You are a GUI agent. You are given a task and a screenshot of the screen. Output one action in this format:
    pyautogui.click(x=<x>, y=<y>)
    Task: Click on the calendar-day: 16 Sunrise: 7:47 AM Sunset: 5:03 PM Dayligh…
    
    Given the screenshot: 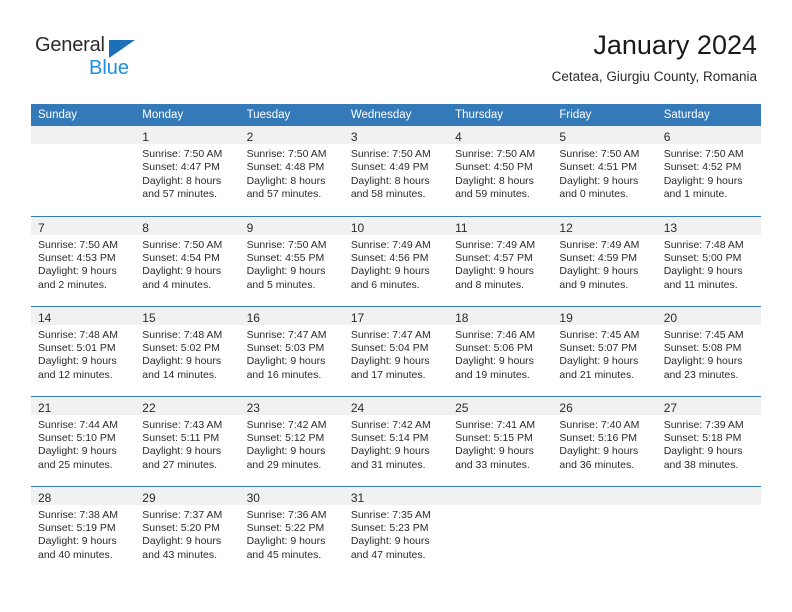 What is the action you would take?
    pyautogui.click(x=291, y=351)
    